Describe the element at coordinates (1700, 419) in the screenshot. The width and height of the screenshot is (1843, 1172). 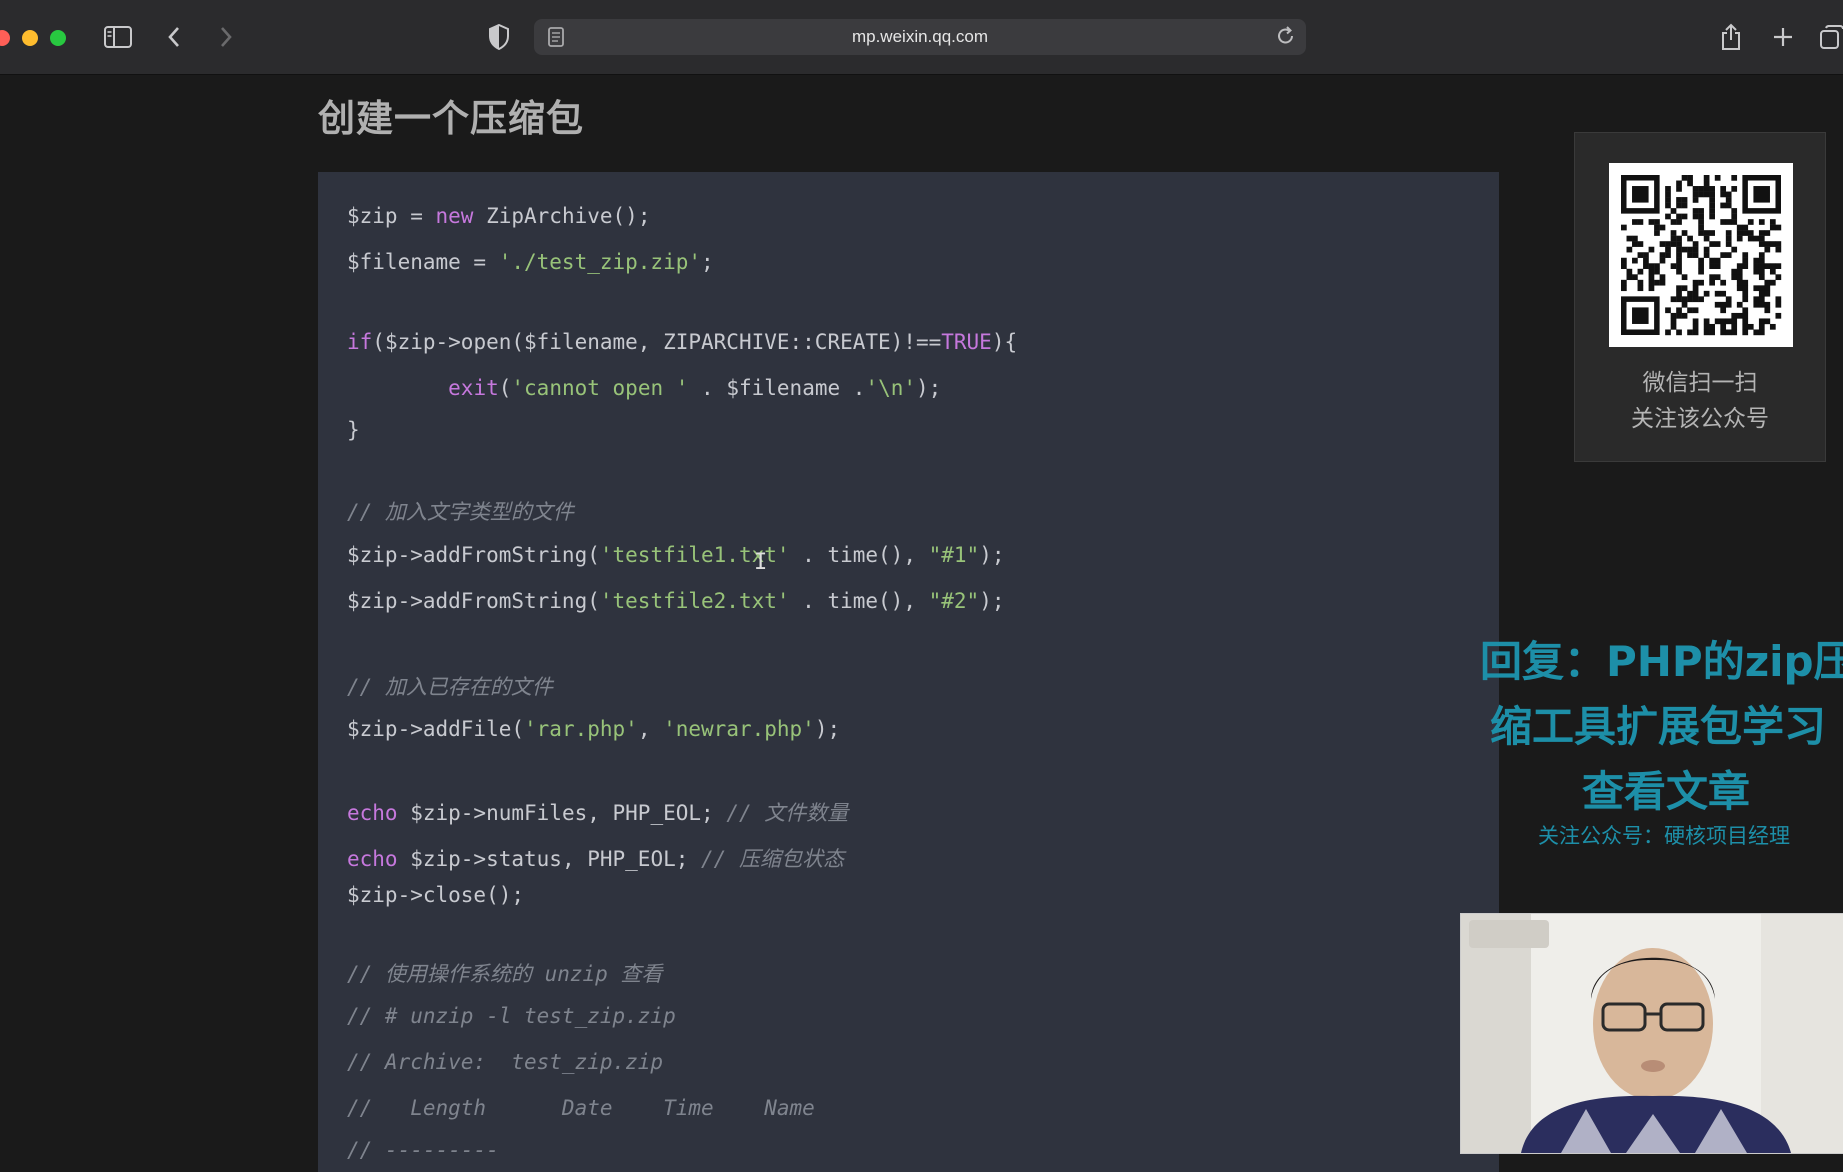
I see `qr-caption-follow: 关注该公众号` at that location.